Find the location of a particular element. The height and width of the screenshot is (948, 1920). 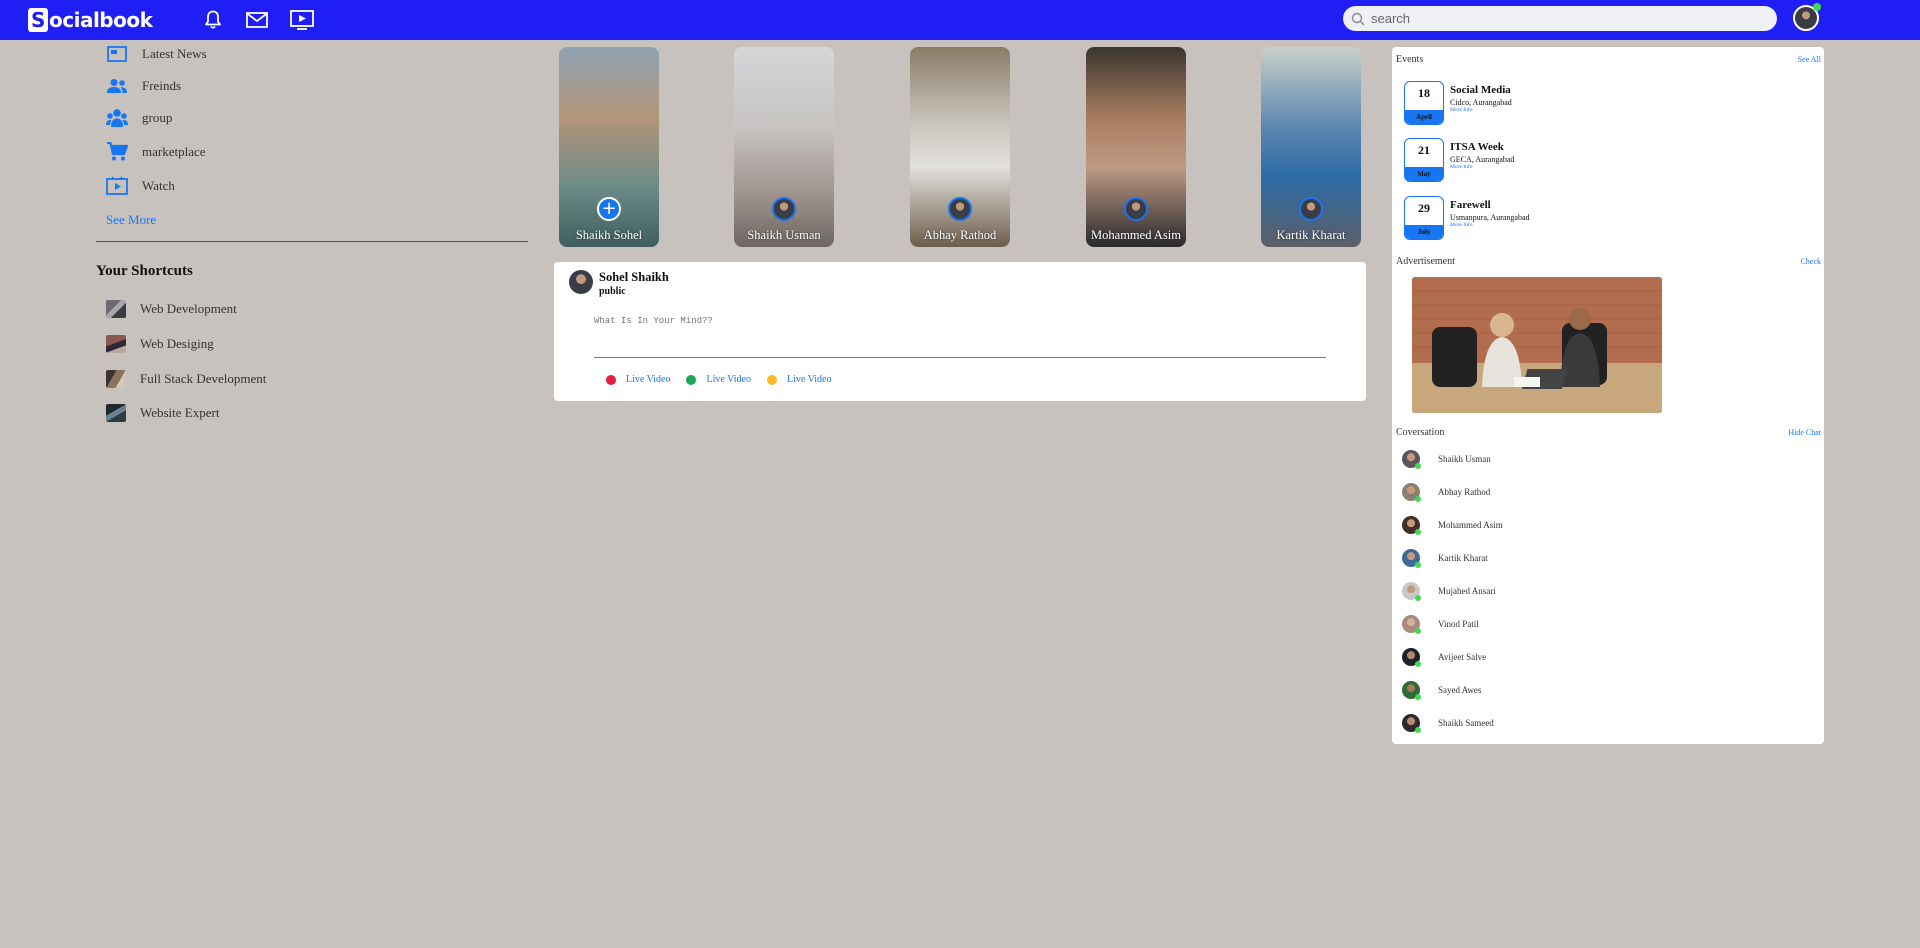

event-title: ITSA Week is located at coordinates (1477, 147).